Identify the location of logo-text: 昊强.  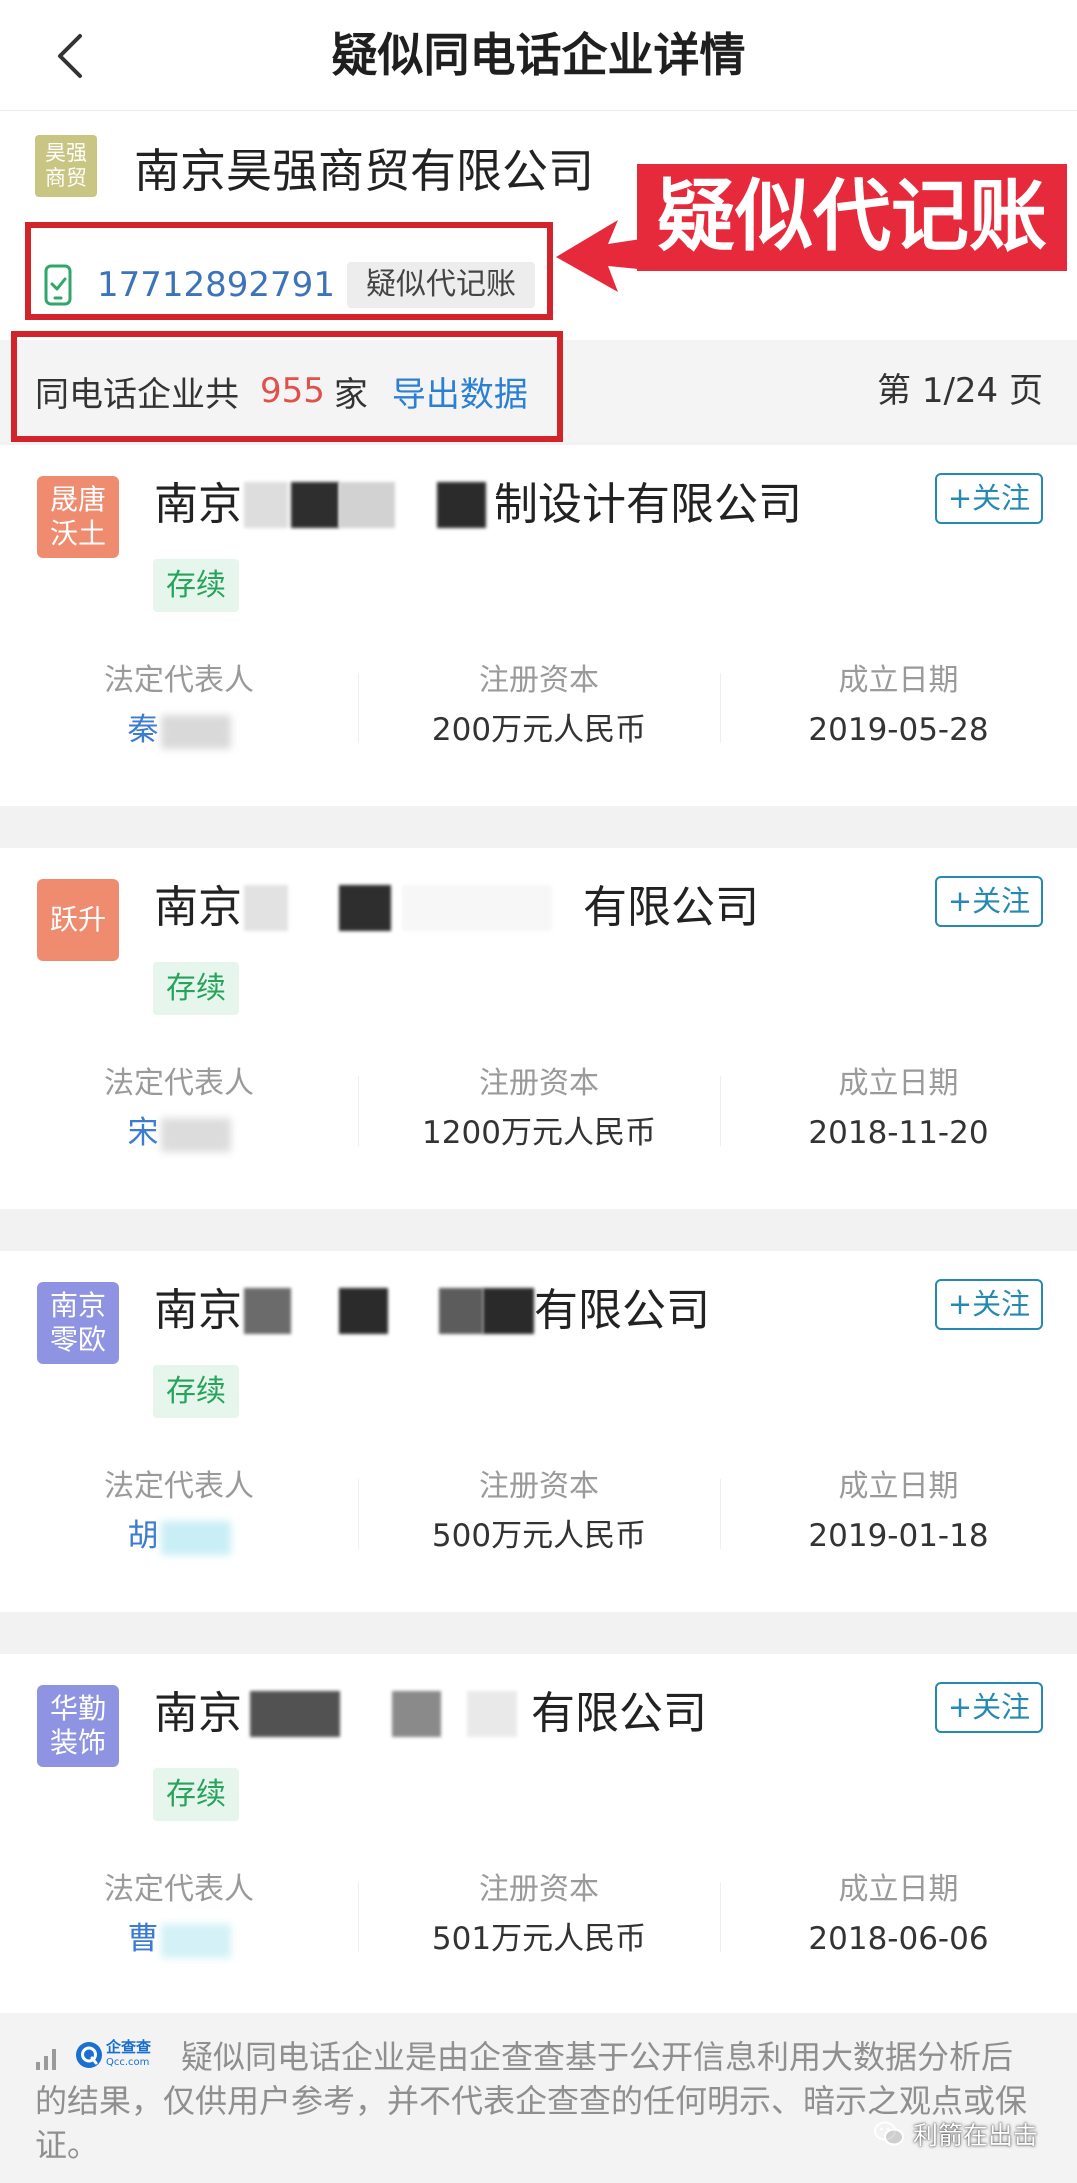
(66, 153).